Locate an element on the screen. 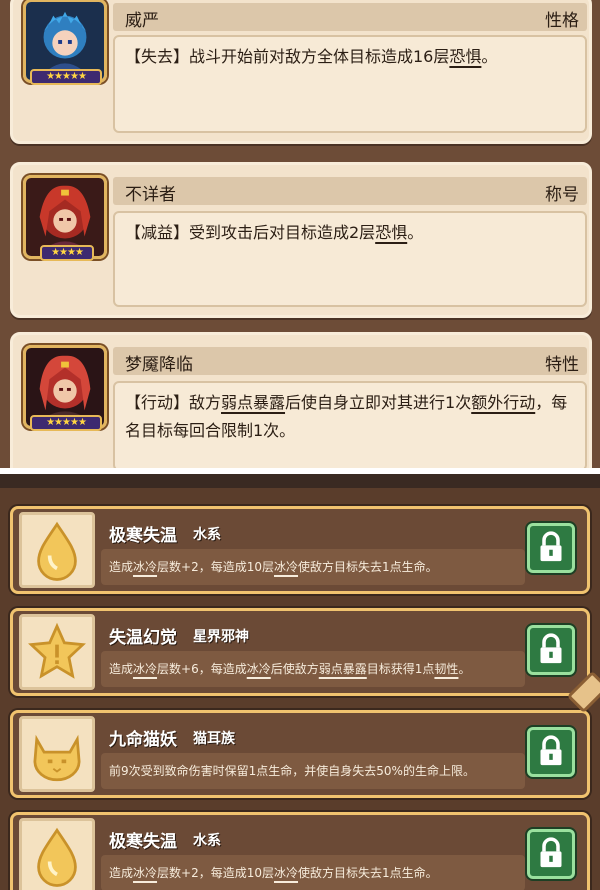 The height and width of the screenshot is (890, 600). skill-description: 造成冰冷层数+6，每造成冰冷后使敌方弱点暴露目标获得1点韧性。 is located at coordinates (313, 669).